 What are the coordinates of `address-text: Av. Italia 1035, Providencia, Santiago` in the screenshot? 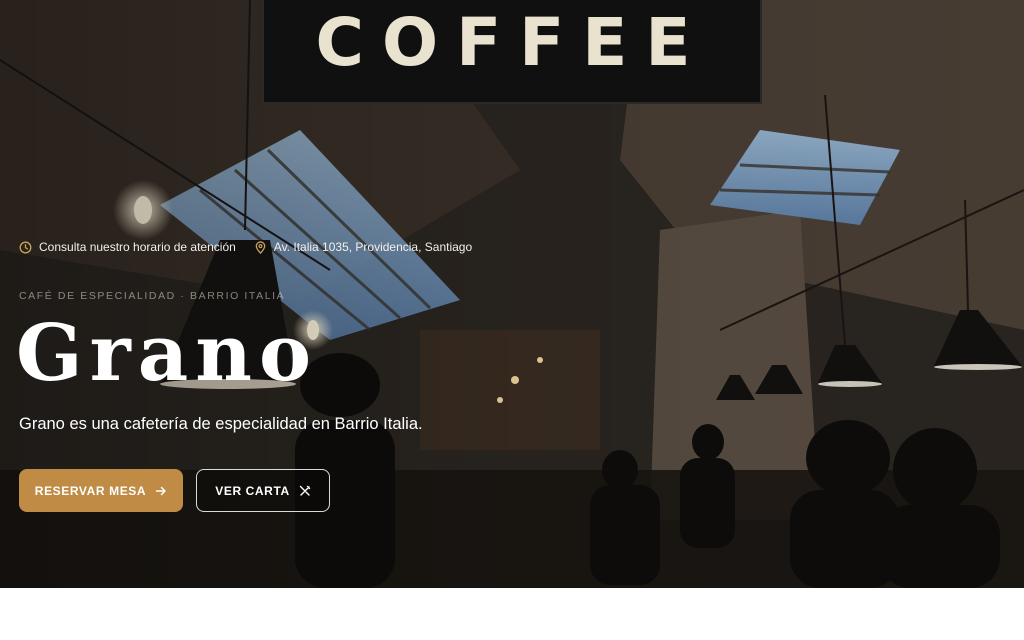 It's located at (373, 247).